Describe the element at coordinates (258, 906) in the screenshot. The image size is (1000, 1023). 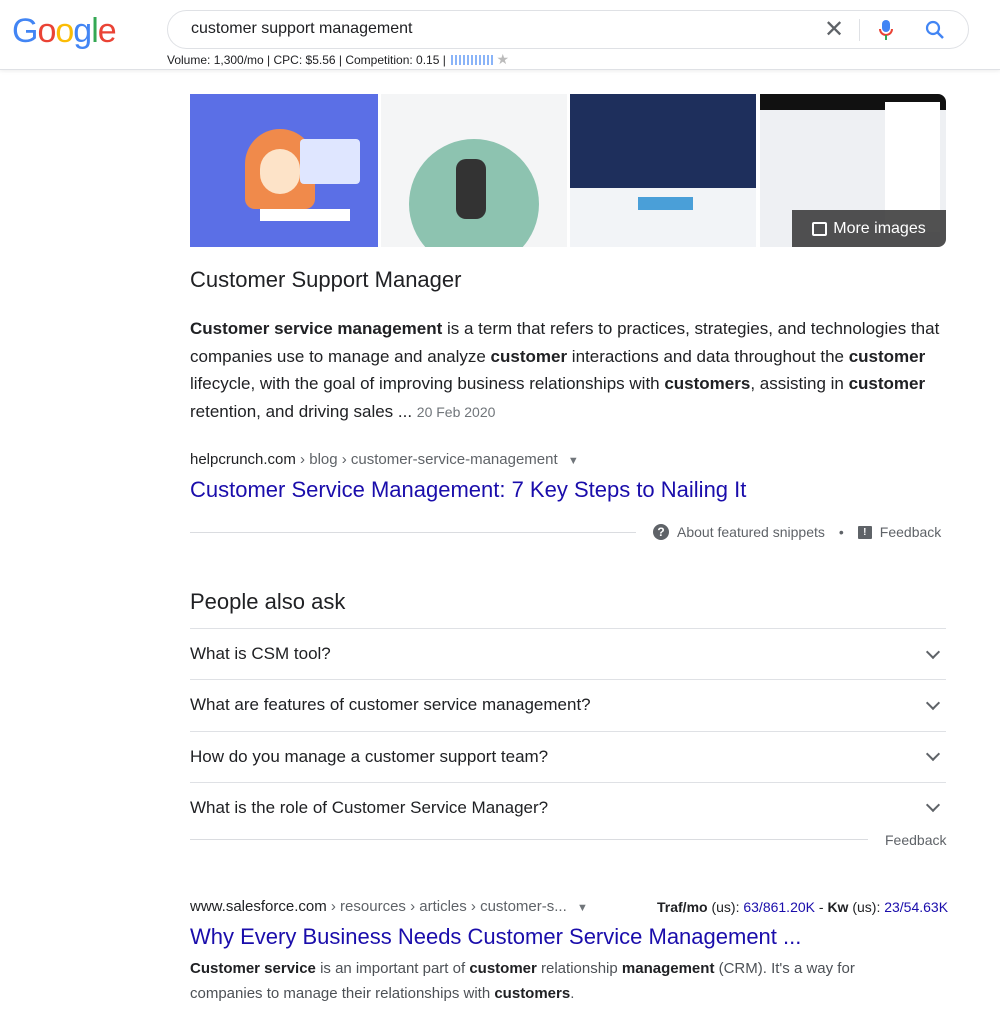
I see `breadcrumb-domain: www.salesforce.com` at that location.